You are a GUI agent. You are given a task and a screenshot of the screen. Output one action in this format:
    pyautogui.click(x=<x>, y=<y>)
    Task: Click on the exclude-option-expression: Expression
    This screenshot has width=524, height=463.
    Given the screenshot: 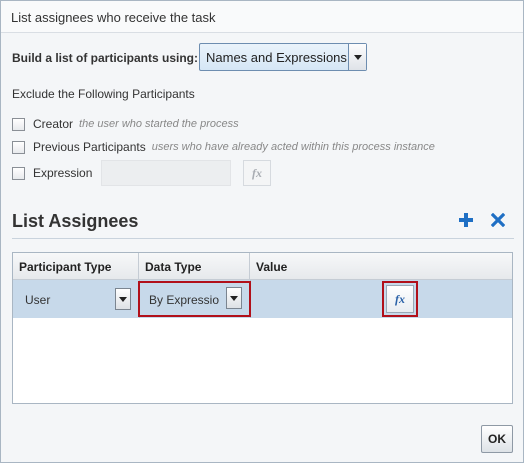 What is the action you would take?
    pyautogui.click(x=55, y=173)
    